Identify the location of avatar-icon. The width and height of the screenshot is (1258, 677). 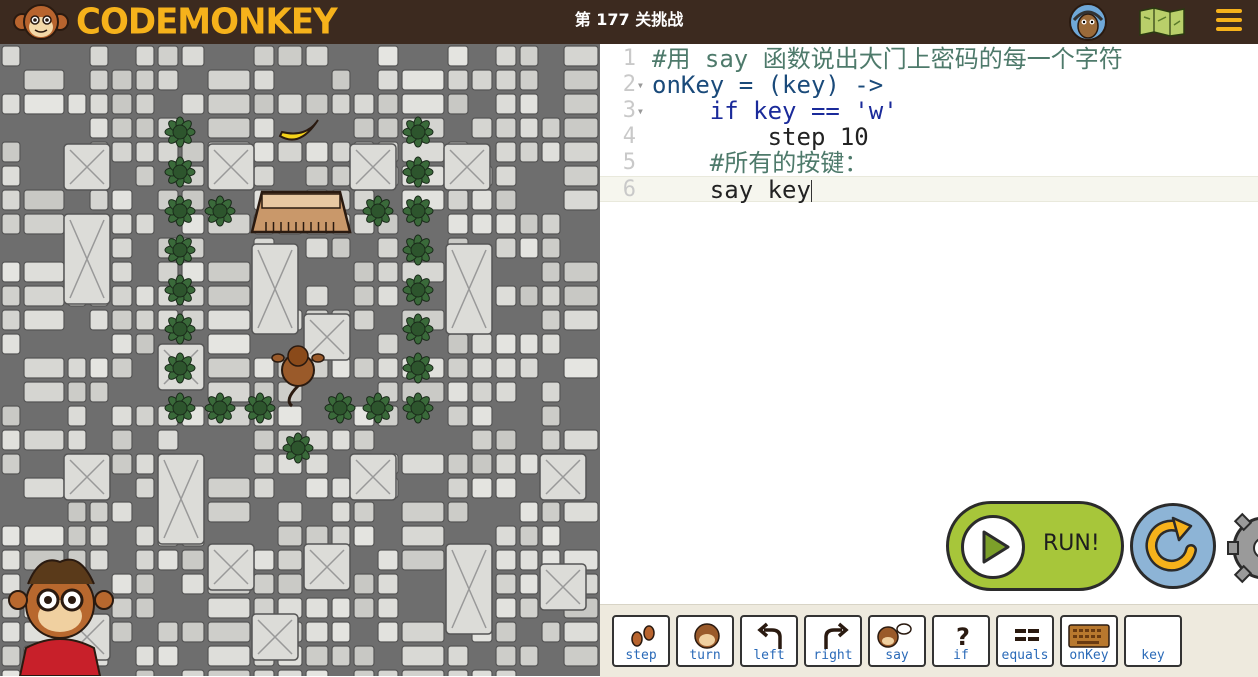
(1088, 22).